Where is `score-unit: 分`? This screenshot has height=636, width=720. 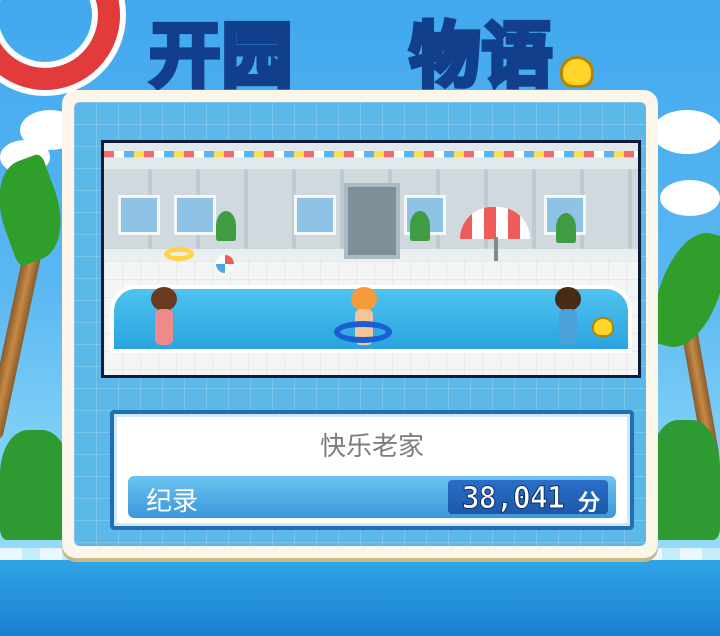
score-unit: 分 is located at coordinates (588, 503).